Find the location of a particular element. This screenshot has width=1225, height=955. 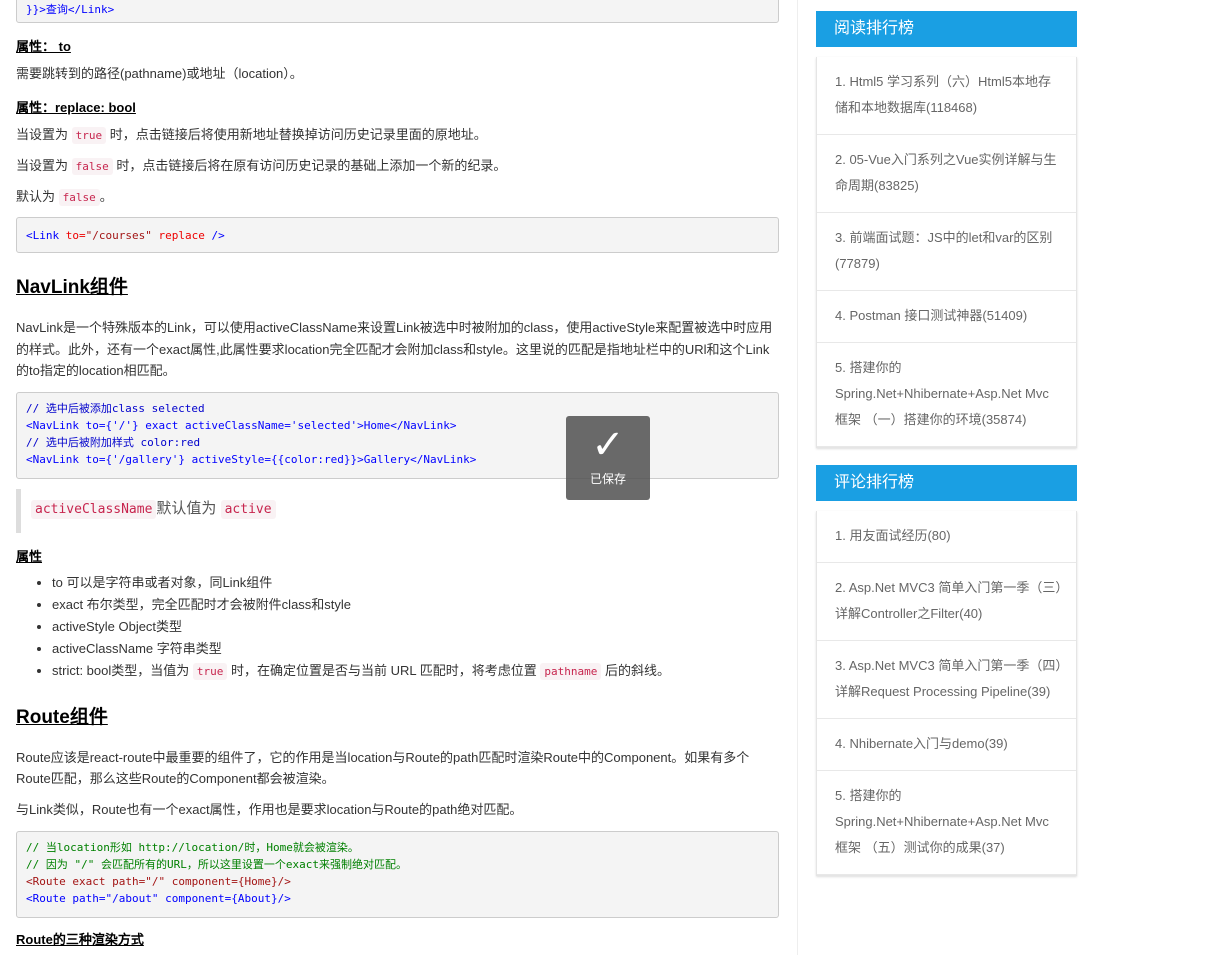

panel-title: 阅读排行榜 is located at coordinates (946, 29).